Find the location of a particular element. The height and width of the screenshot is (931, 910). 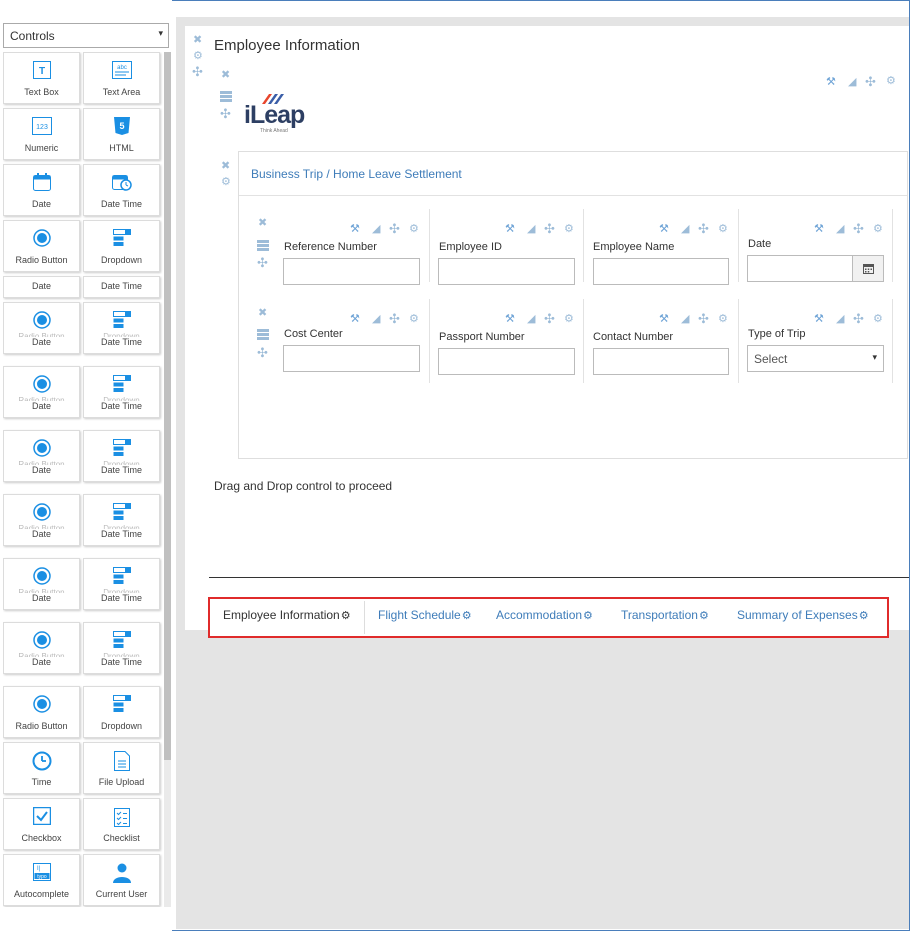

cost-center-input is located at coordinates (351, 358).